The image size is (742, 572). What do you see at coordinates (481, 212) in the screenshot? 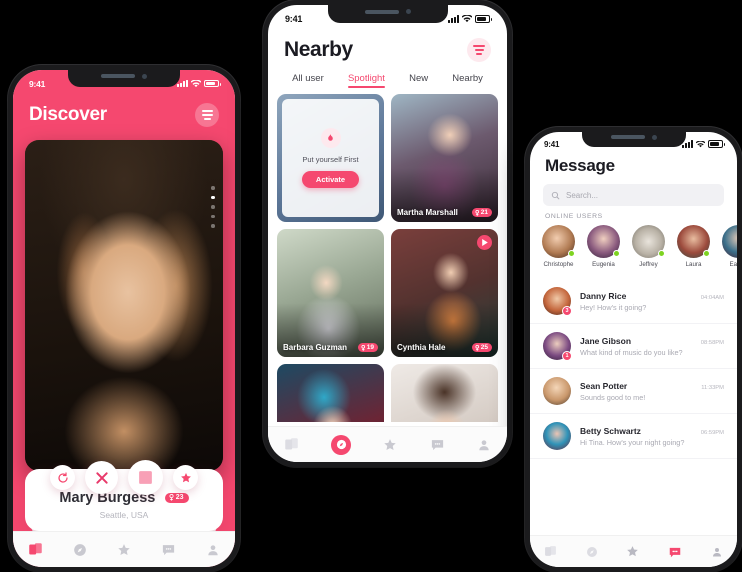
I see `age-badge: 21` at bounding box center [481, 212].